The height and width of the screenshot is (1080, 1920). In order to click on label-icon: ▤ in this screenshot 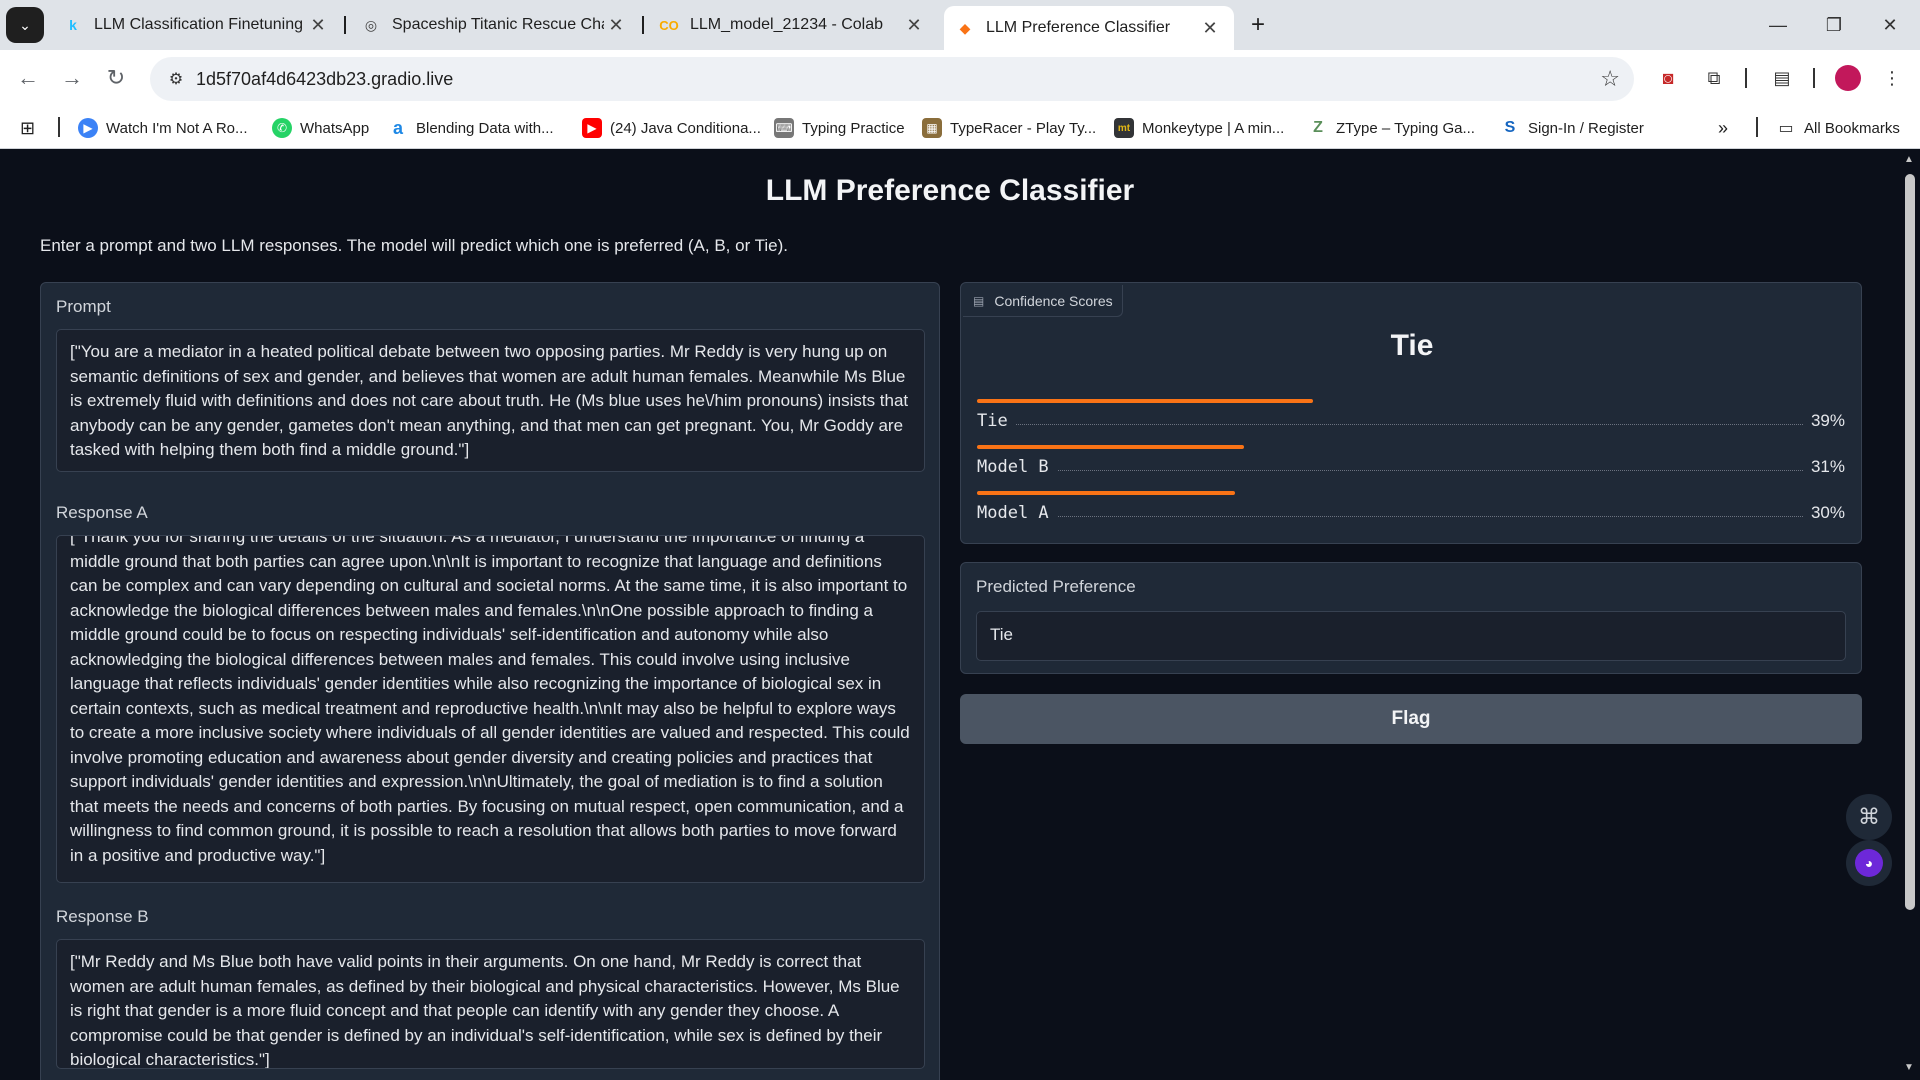, I will do `click(979, 300)`.